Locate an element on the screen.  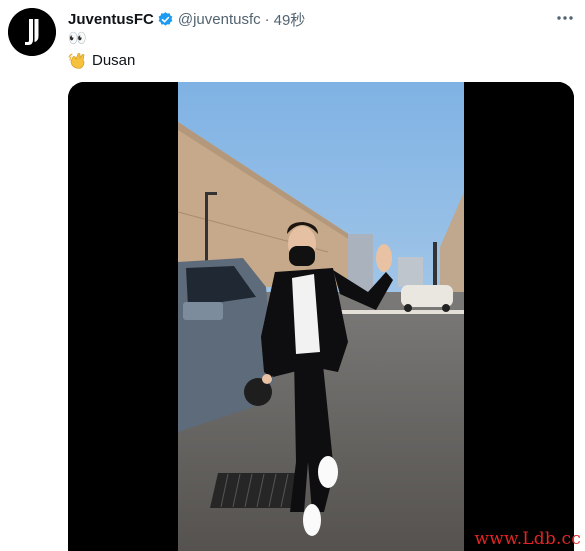
more-horizontal-icon is located at coordinates (565, 18).